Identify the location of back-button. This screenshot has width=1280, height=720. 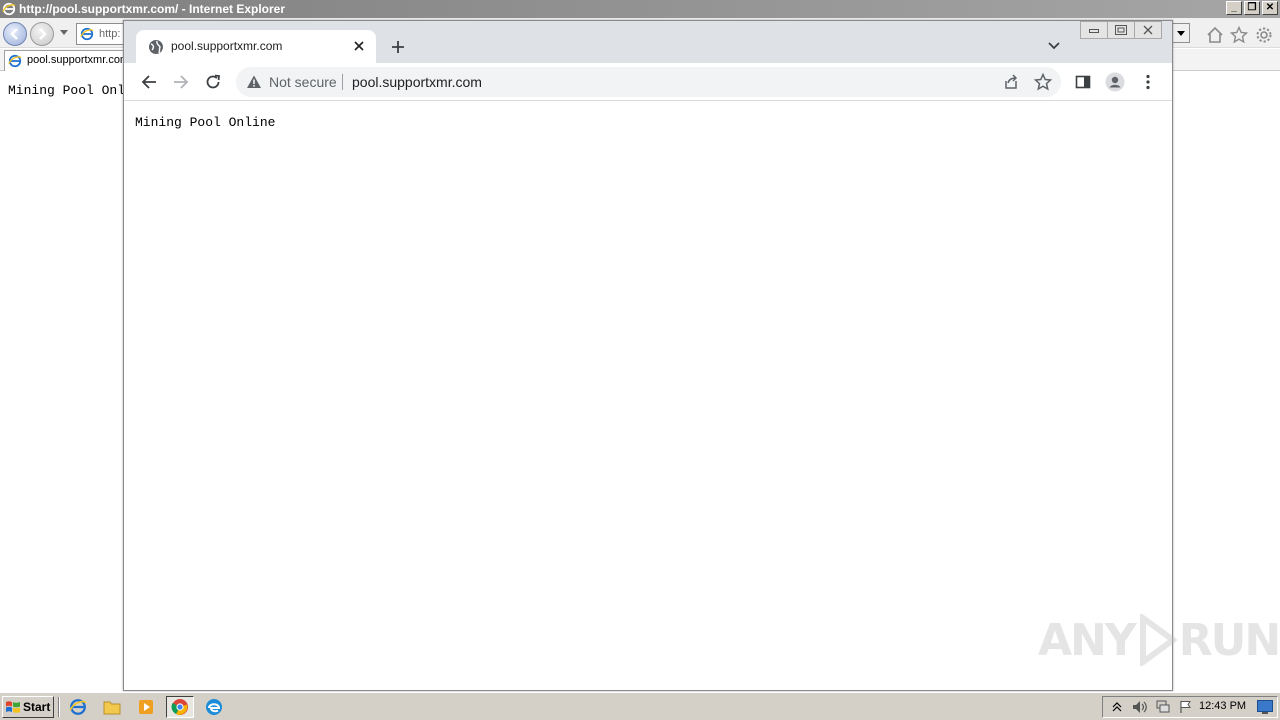
(149, 82).